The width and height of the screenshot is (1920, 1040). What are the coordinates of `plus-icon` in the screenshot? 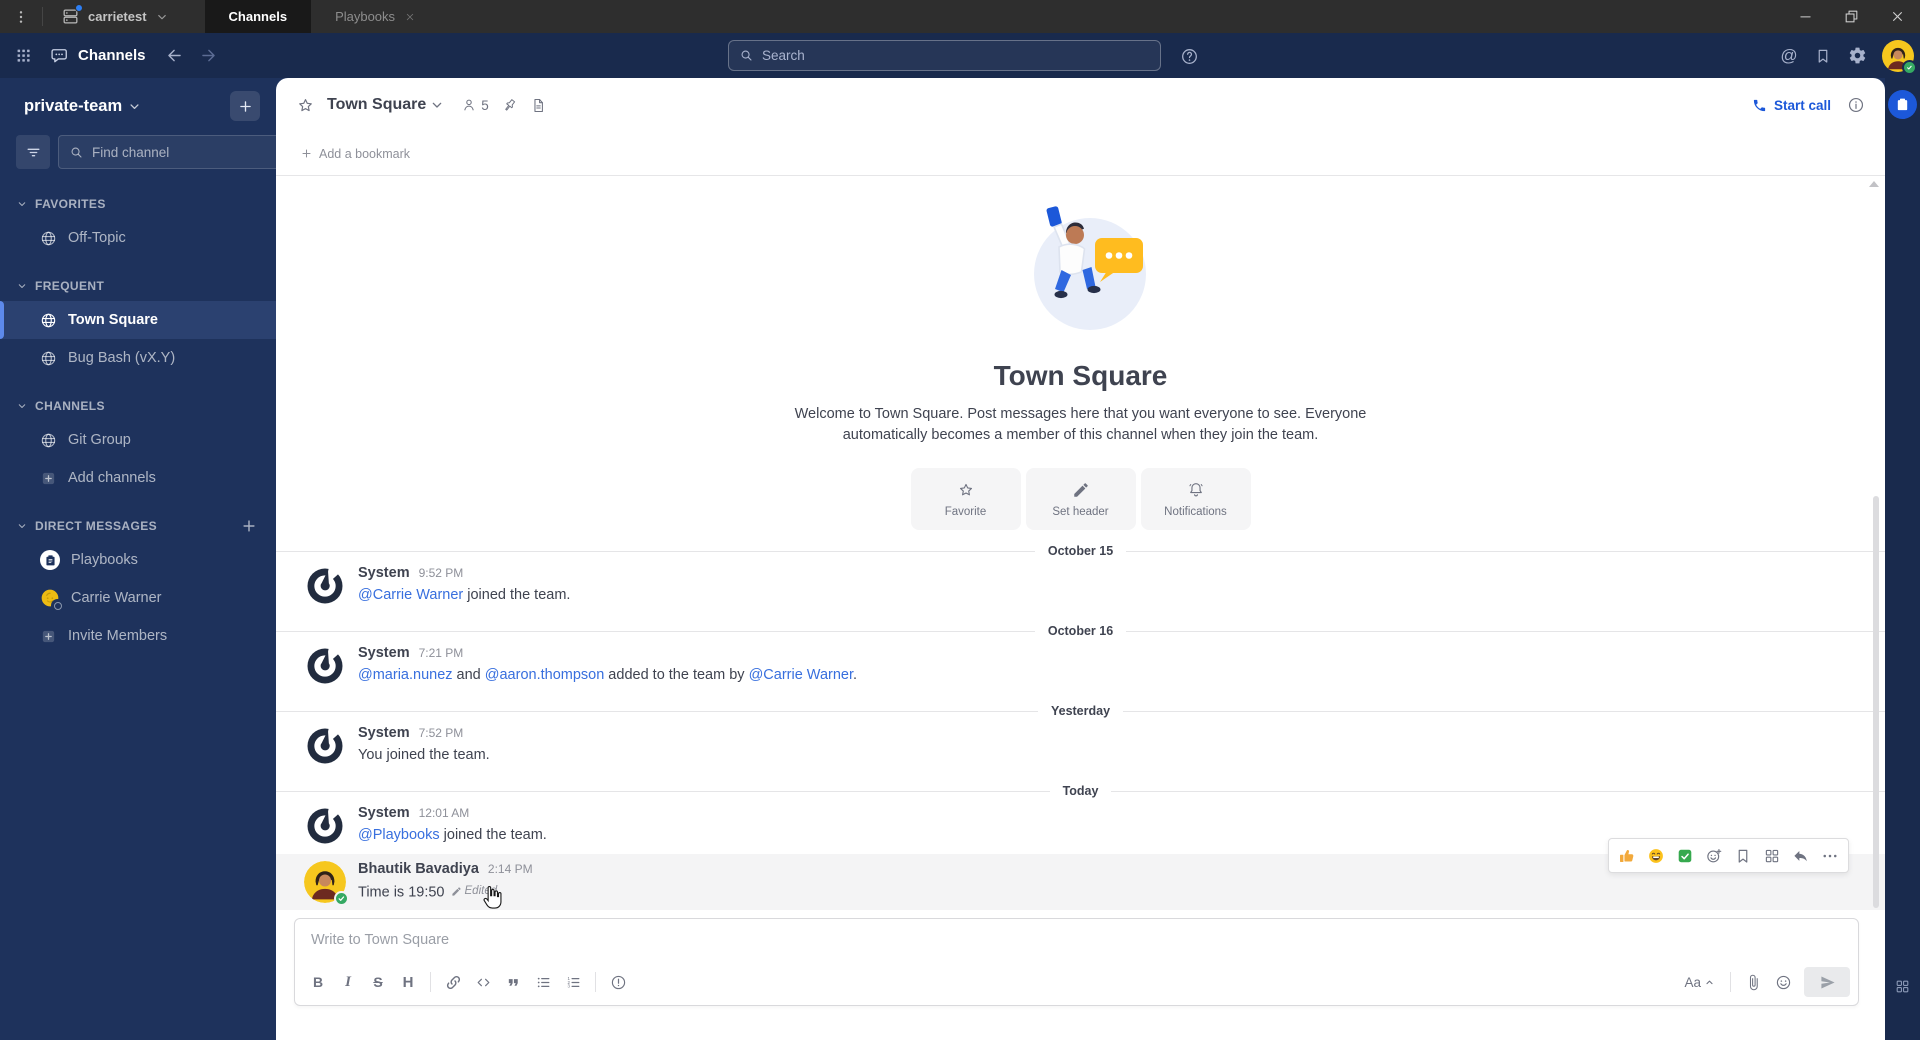 It's located at (245, 106).